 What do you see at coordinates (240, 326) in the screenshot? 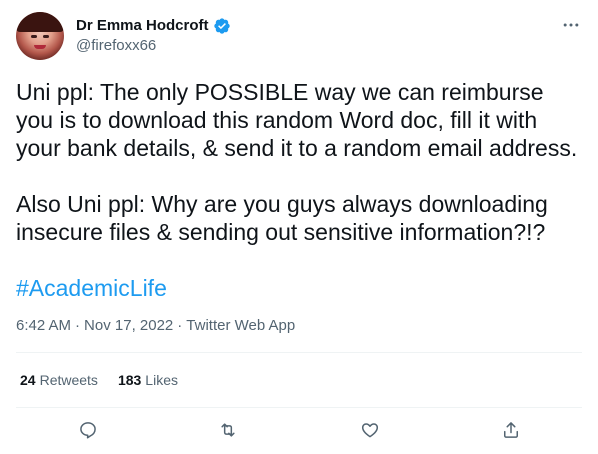
I see `tweet-source: Twitter Web App` at bounding box center [240, 326].